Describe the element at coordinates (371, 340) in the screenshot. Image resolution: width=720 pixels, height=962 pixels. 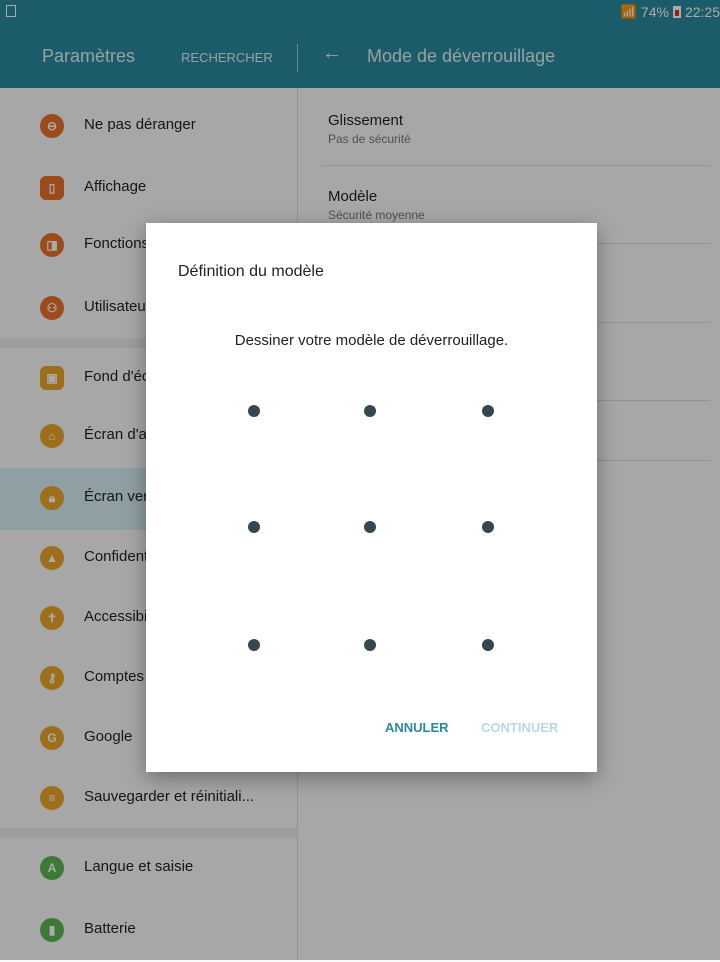
I see `dialog-message: Dessiner votre modèle de déverrouillage.` at that location.